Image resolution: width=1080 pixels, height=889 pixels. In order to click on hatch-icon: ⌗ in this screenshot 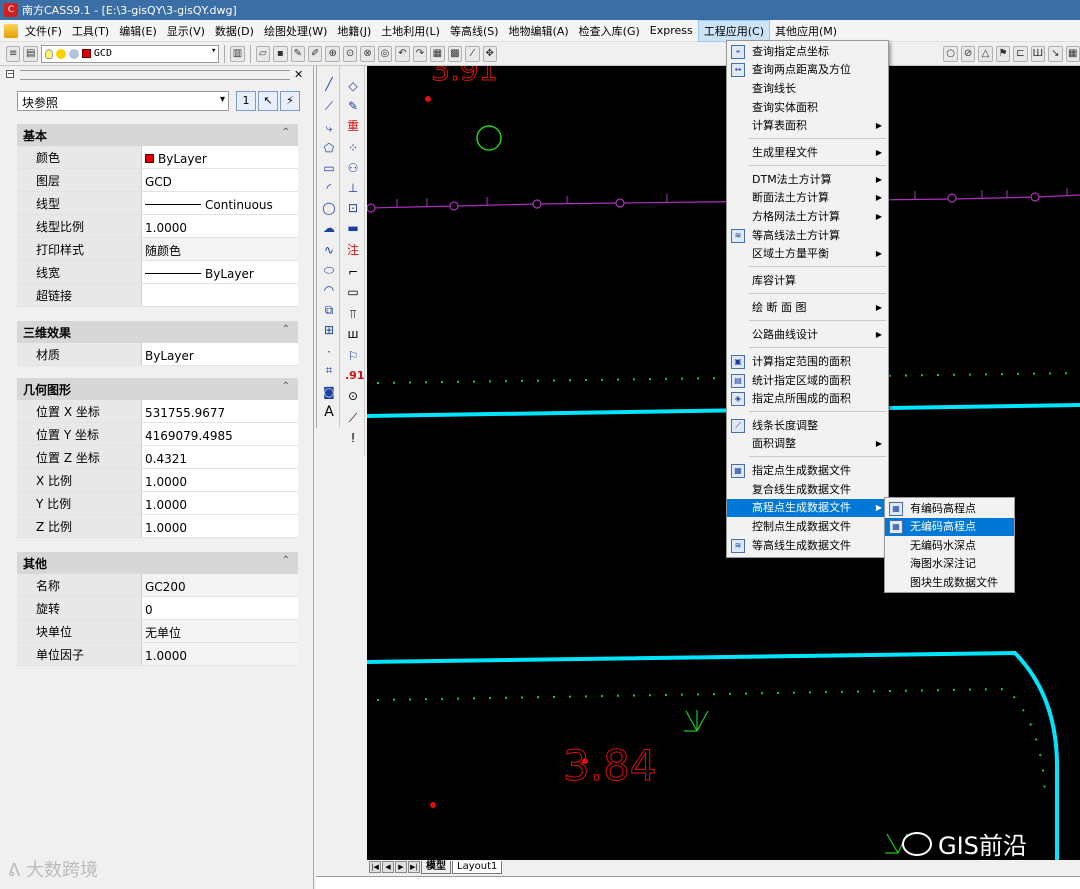, I will do `click(329, 370)`.